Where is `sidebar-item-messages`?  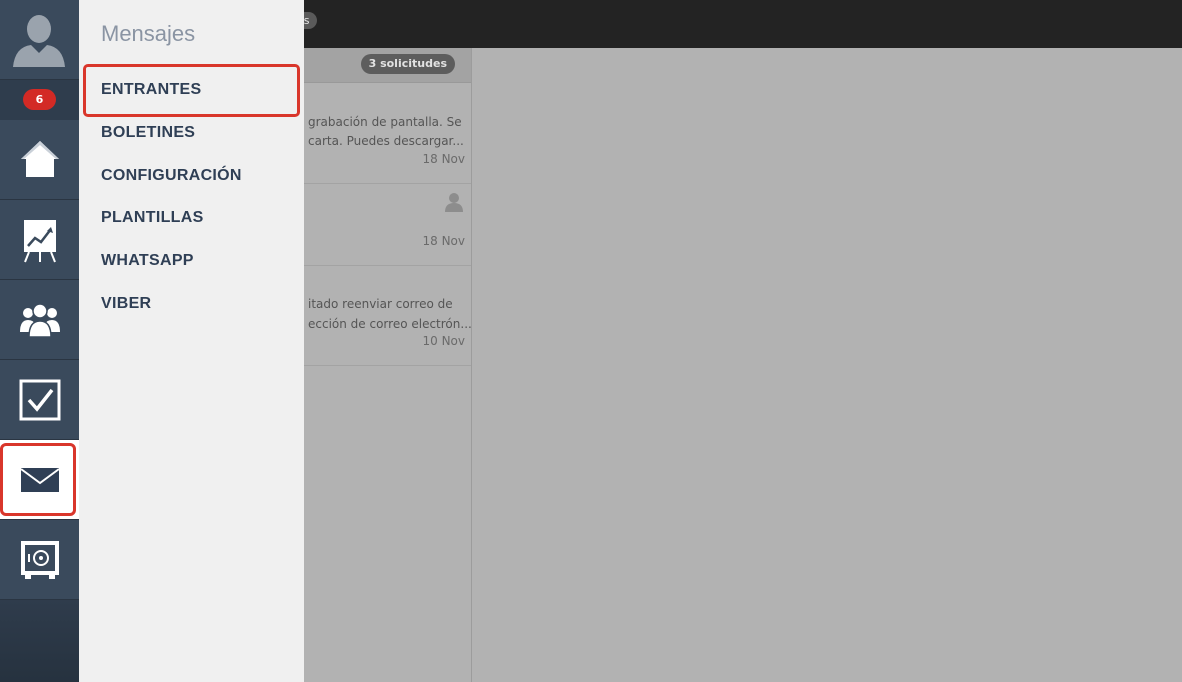 sidebar-item-messages is located at coordinates (39, 480).